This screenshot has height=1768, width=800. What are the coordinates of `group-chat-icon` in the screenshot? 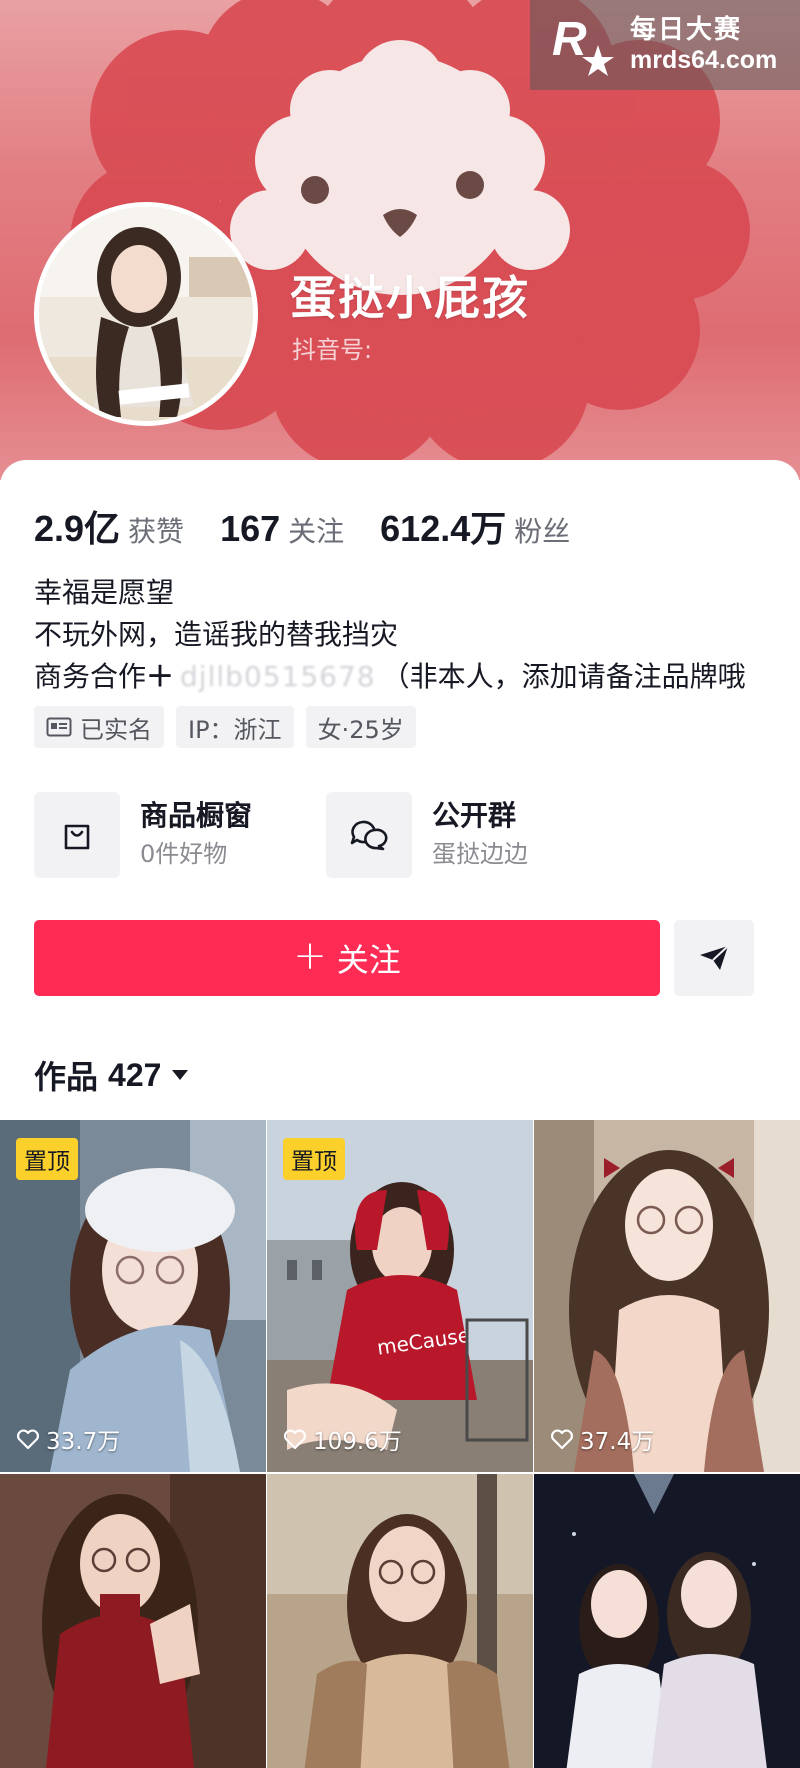 It's located at (369, 835).